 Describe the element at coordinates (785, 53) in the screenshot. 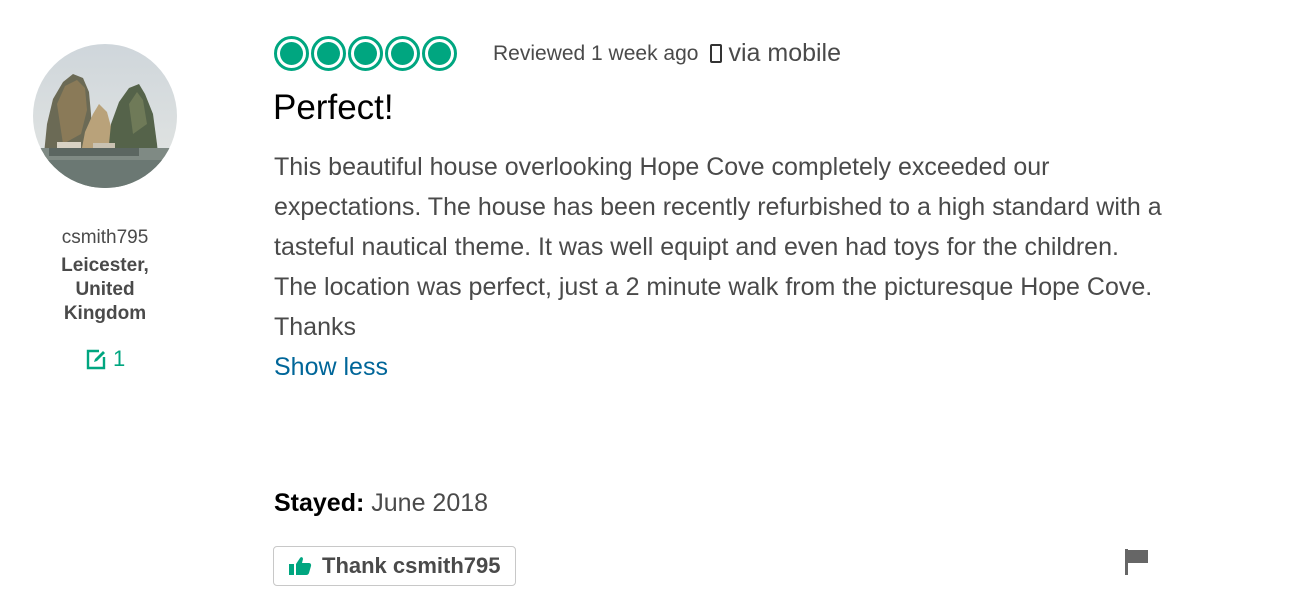

I see `via-mobile-label: via mobile` at that location.